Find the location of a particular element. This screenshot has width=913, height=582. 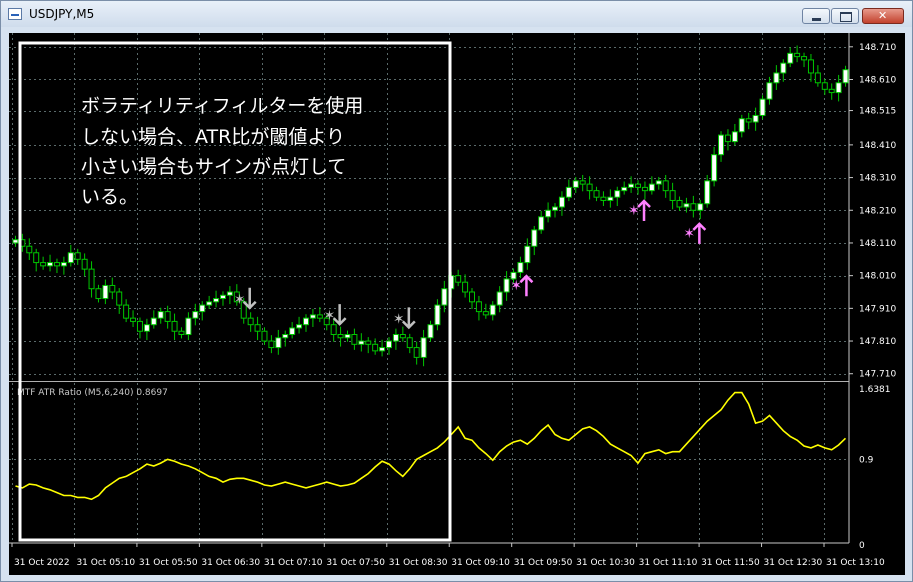

sell-star-icon: ✶ is located at coordinates (240, 300).